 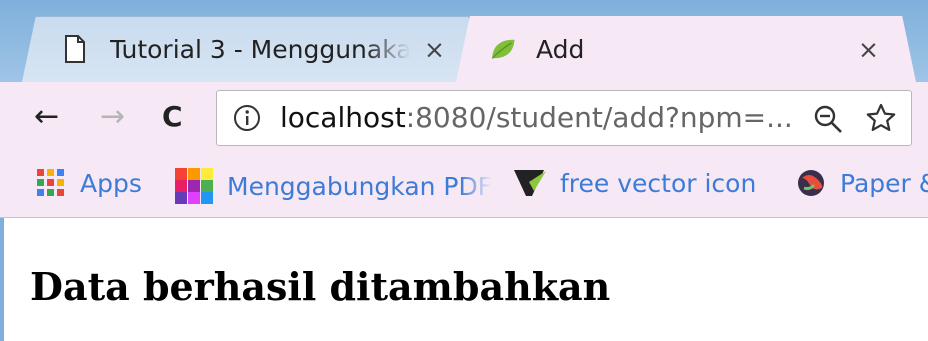 I want to click on bookmark-menggabungkan: Menggabungkan PDF, so click(x=345, y=186).